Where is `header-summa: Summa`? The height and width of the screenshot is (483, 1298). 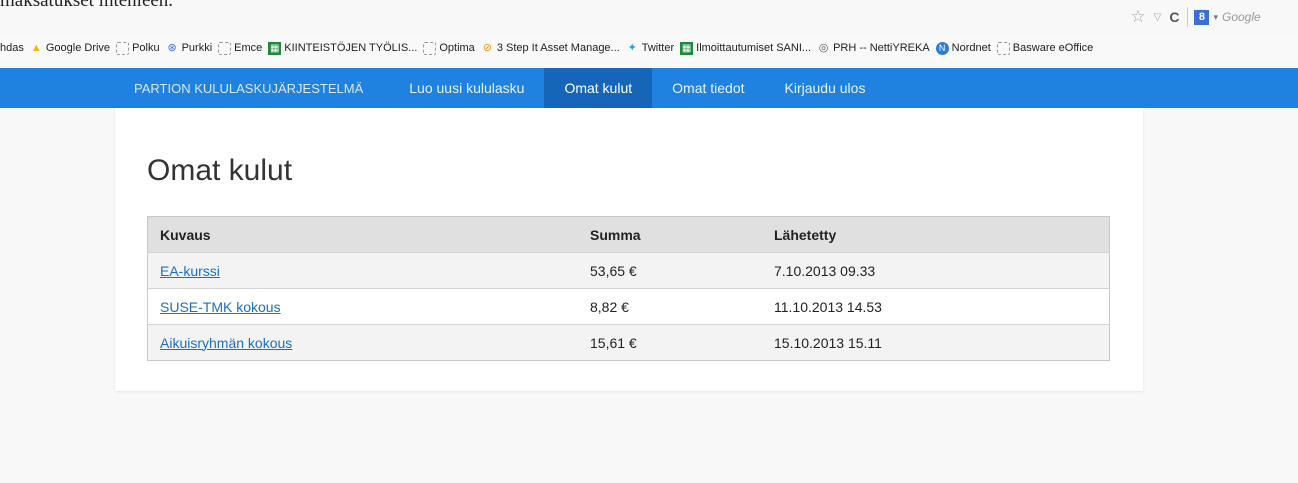
header-summa: Summa is located at coordinates (670, 234).